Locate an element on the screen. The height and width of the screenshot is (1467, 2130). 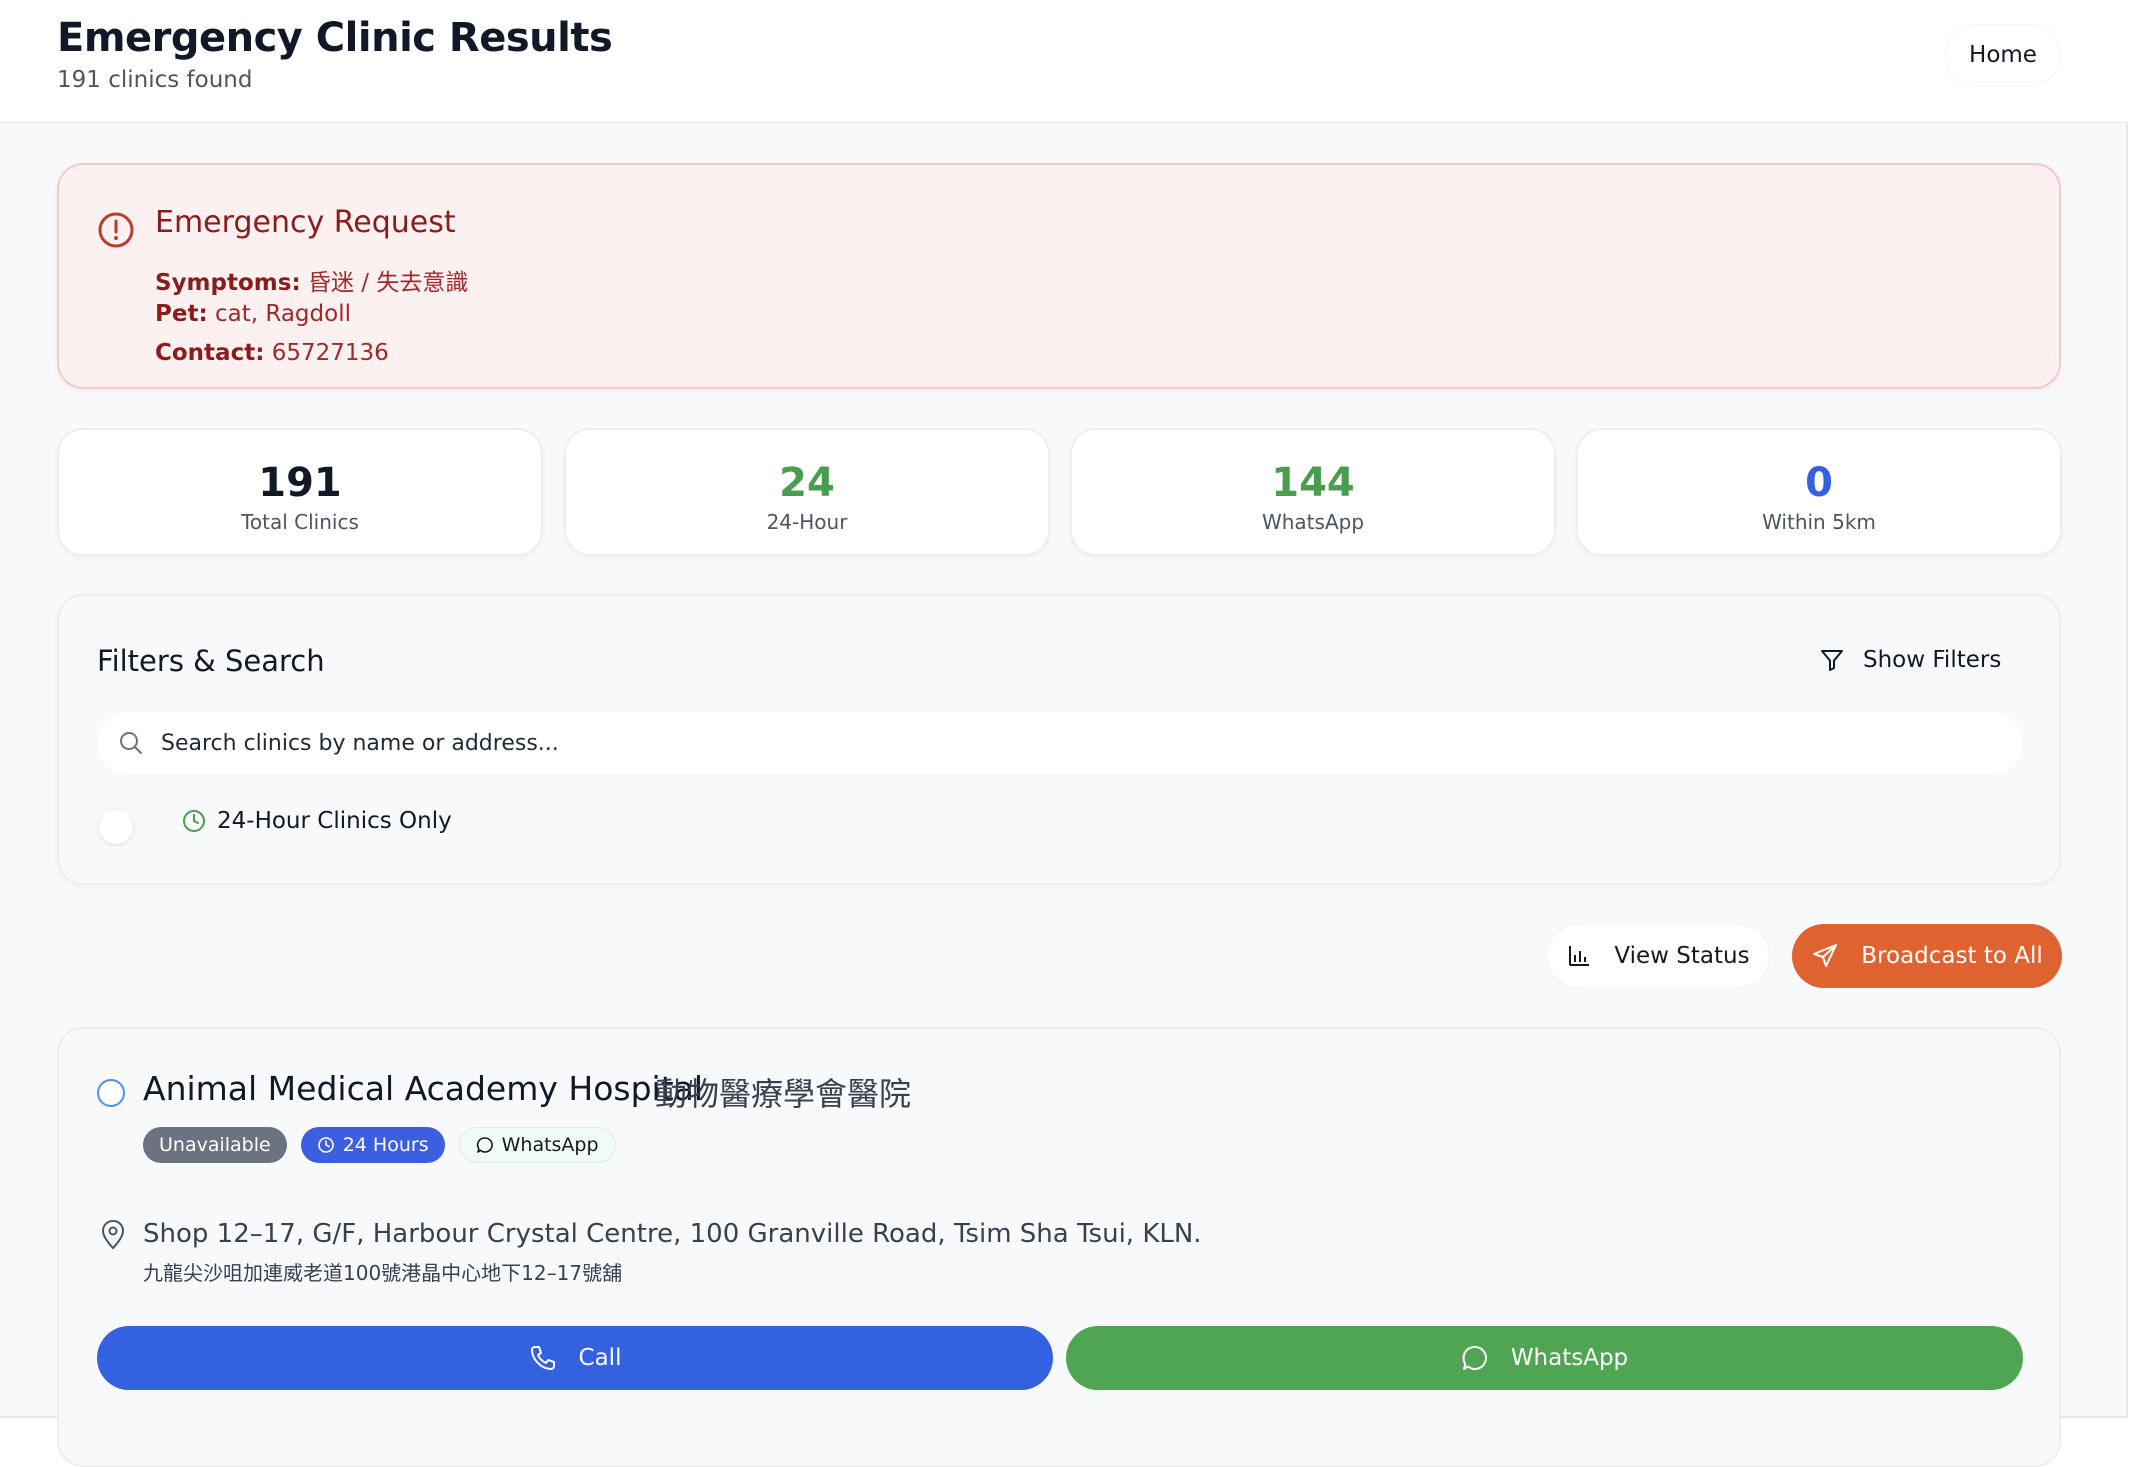
stat-label: Within 5km is located at coordinates (1819, 522).